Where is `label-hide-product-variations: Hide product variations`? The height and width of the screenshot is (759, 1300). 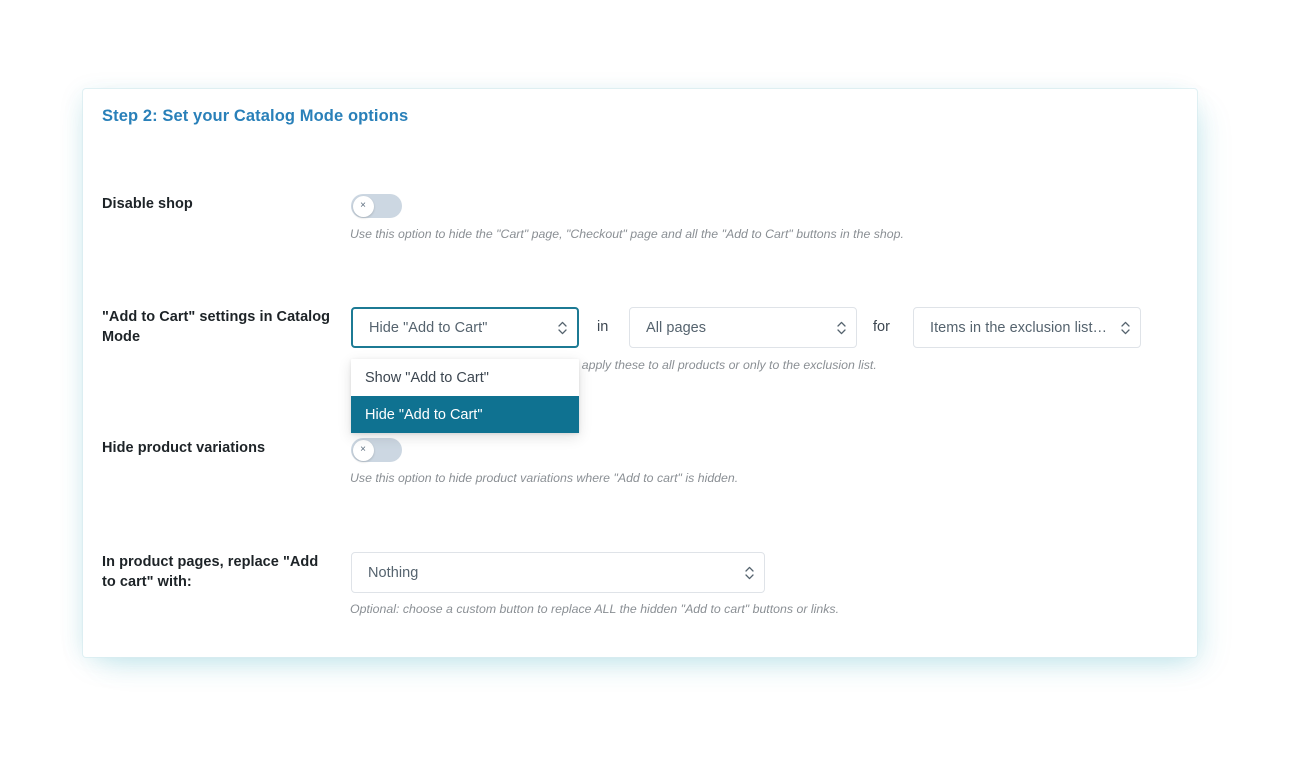 label-hide-product-variations: Hide product variations is located at coordinates (184, 448).